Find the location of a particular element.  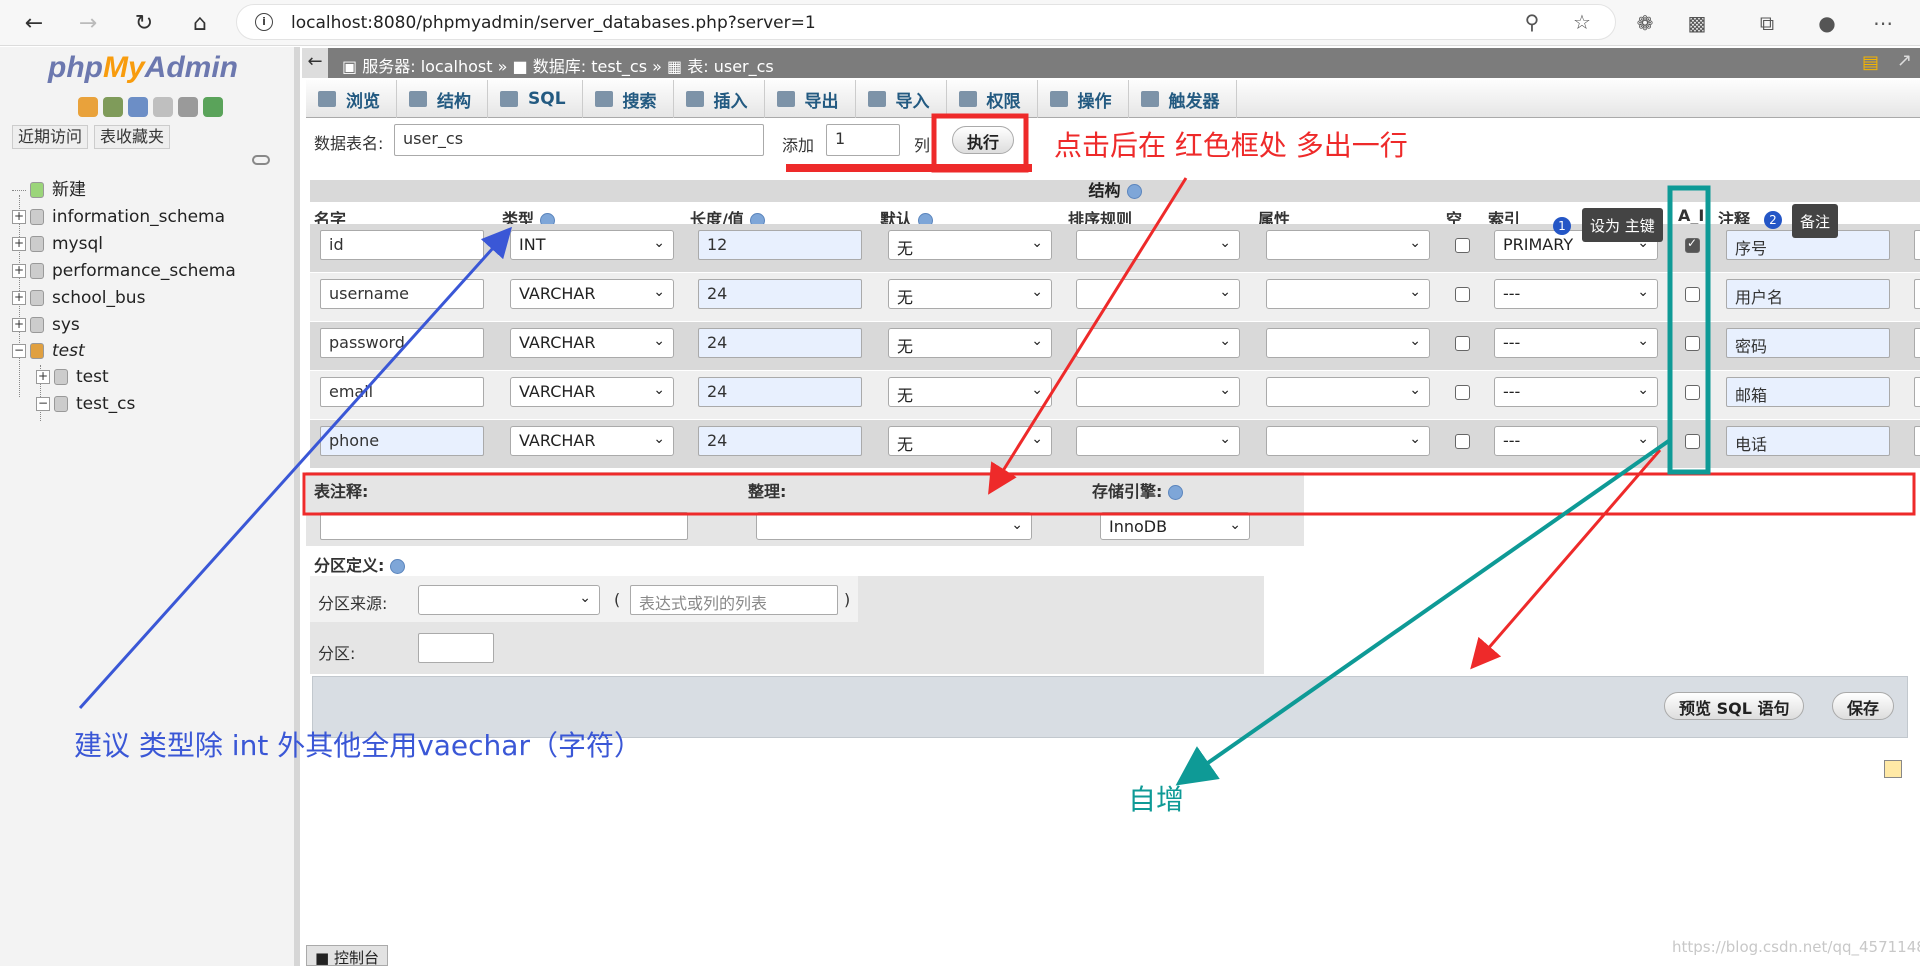

collections-icon: ⧉ is located at coordinates (1767, 23).